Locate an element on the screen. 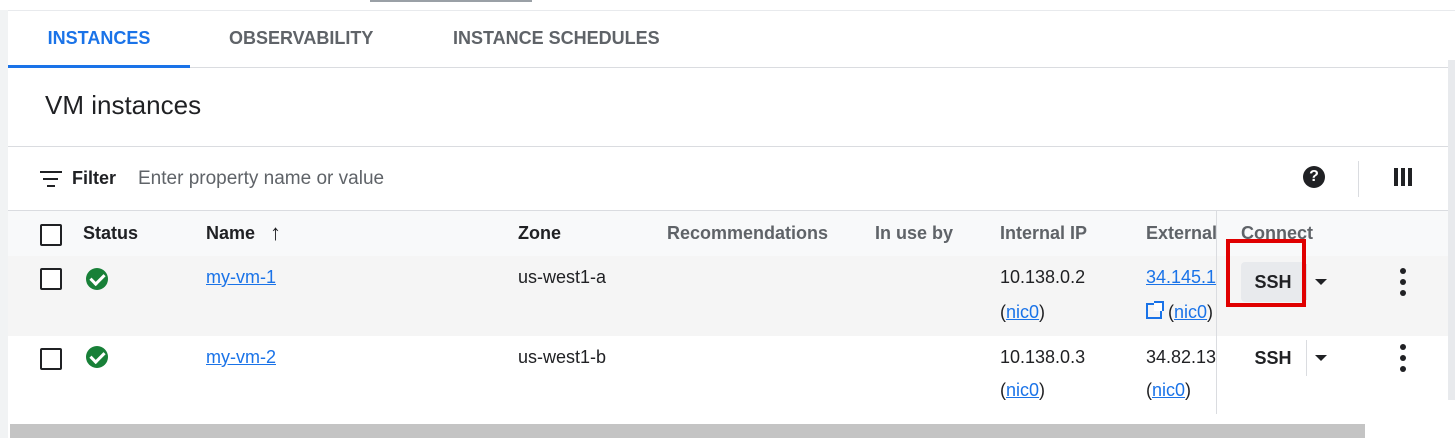 This screenshot has height=438, width=1455. help-icon: ? is located at coordinates (1314, 177).